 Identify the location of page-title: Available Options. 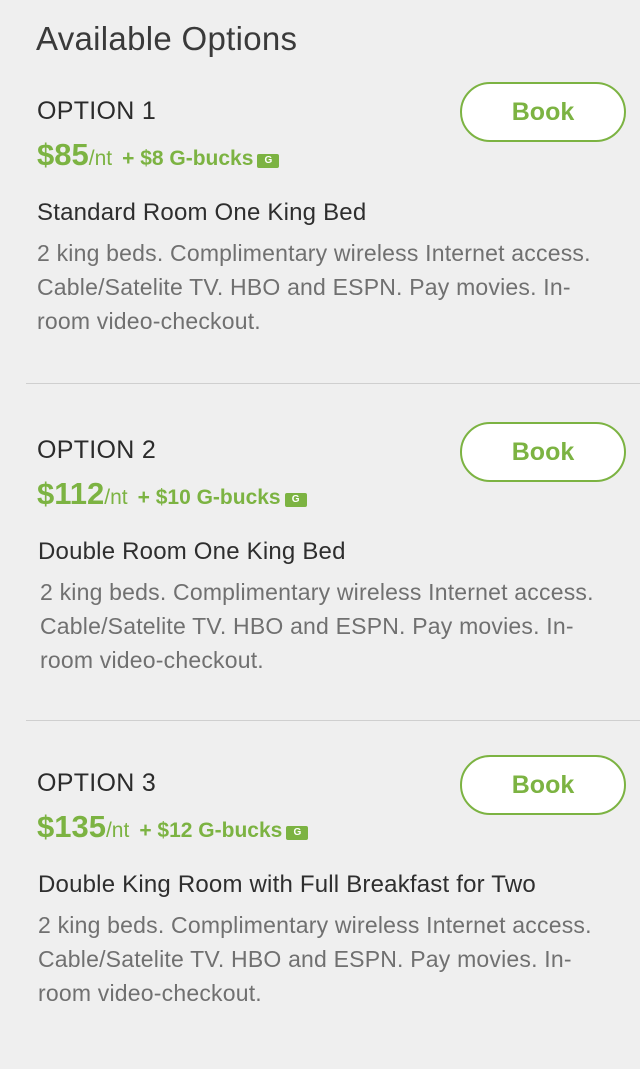
(167, 38).